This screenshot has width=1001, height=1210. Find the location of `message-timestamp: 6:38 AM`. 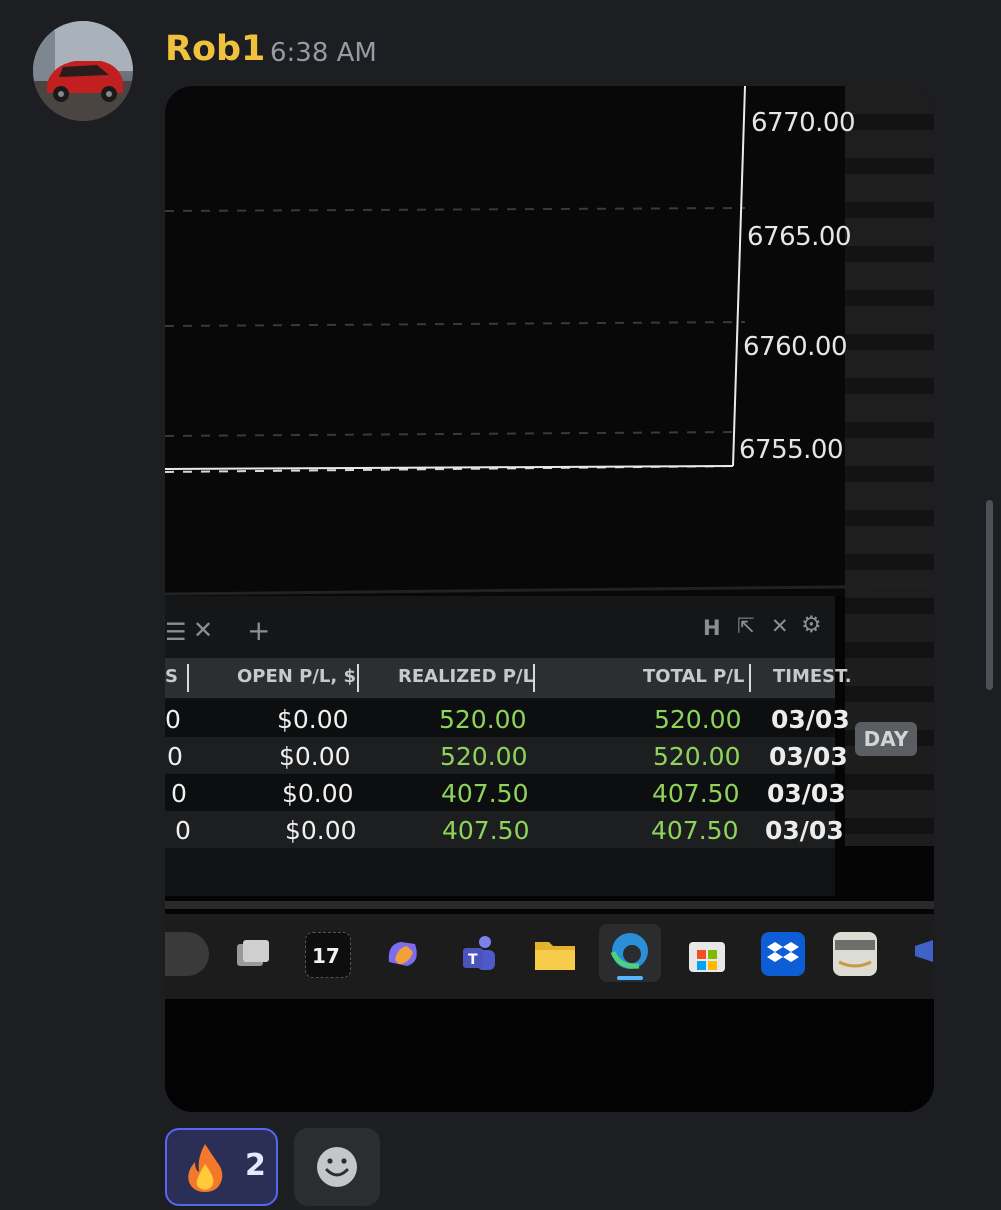

message-timestamp: 6:38 AM is located at coordinates (323, 53).